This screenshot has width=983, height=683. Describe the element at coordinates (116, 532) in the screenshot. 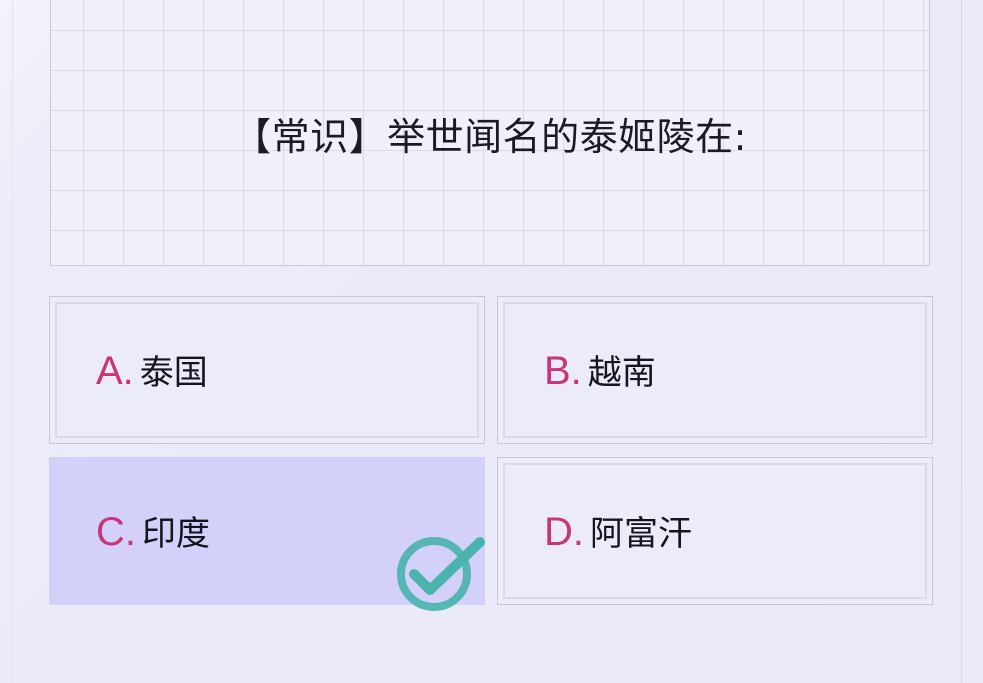

I see `option-c-letter: C.` at that location.